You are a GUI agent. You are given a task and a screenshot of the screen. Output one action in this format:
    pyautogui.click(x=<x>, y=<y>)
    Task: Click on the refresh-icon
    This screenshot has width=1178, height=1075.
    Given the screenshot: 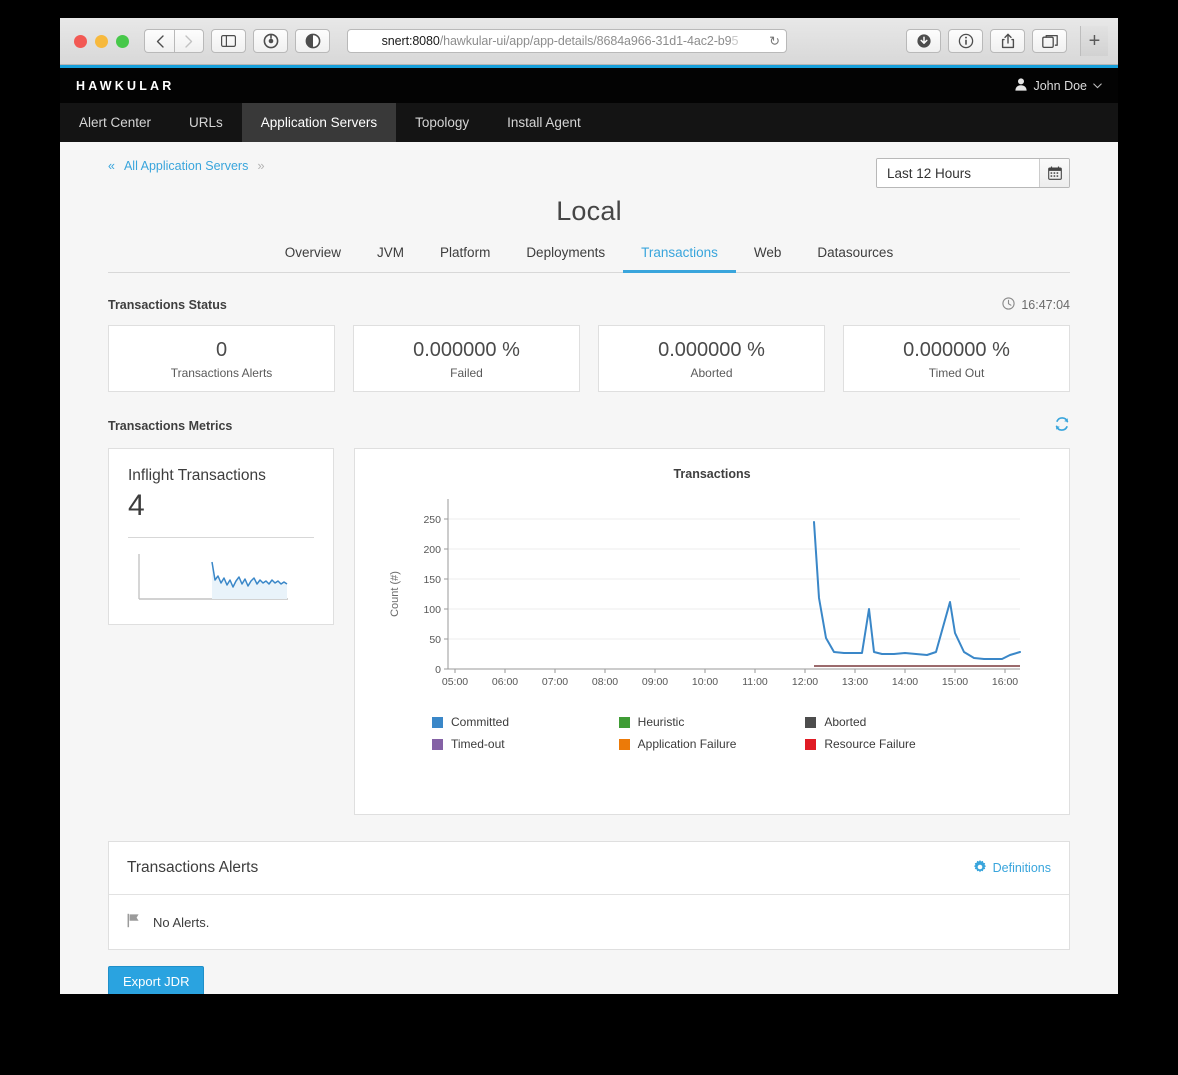 What is the action you would take?
    pyautogui.click(x=1062, y=426)
    